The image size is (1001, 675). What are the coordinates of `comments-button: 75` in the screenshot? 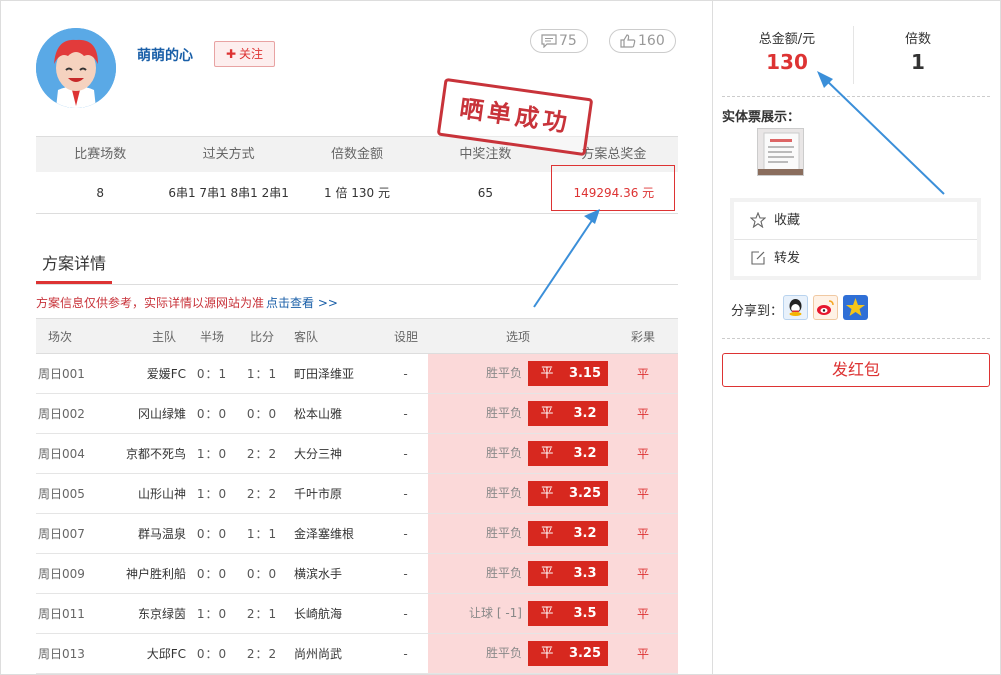 It's located at (559, 41).